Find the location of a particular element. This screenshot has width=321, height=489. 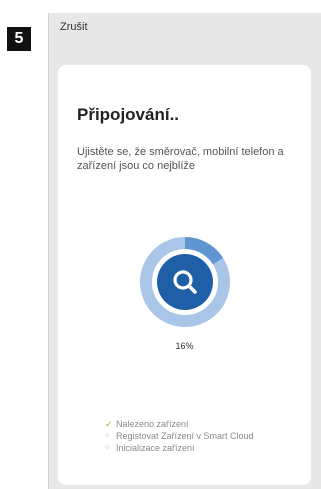

step-item-register: ○ Registovat Zařízení v Smart Cloud is located at coordinates (210, 436).